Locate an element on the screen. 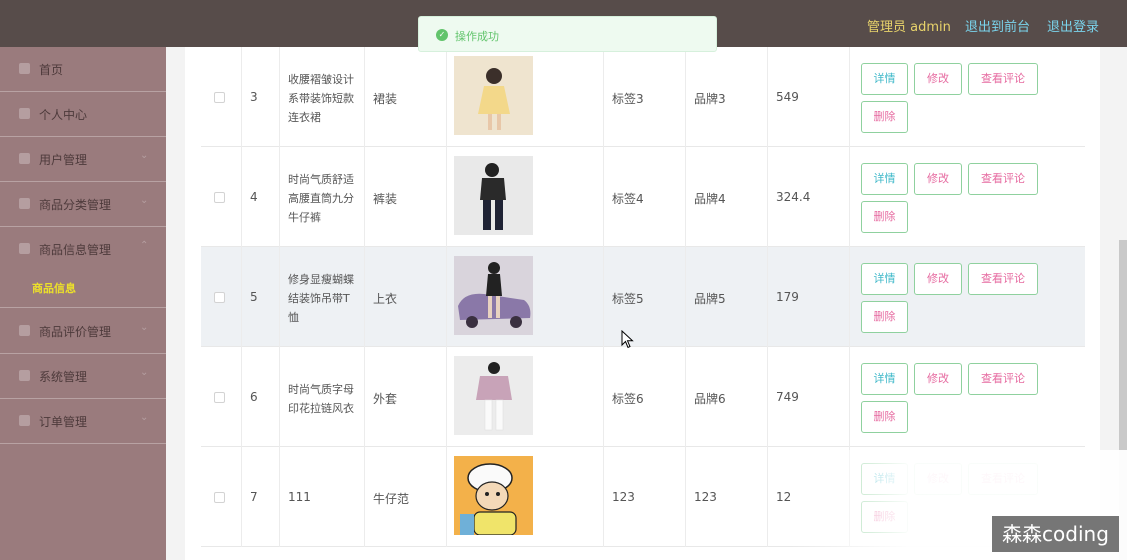 The width and height of the screenshot is (1127, 560). person-icon is located at coordinates (24, 113).